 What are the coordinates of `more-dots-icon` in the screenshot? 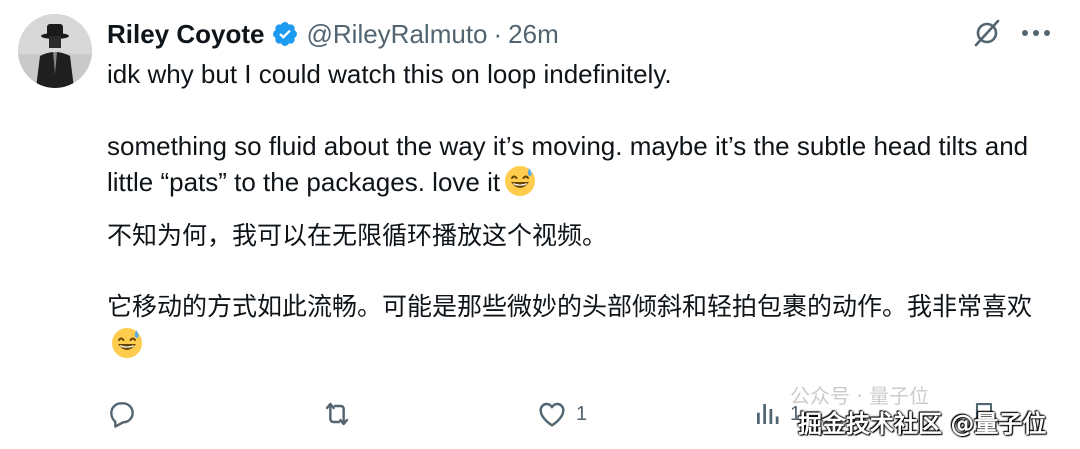 It's located at (1036, 33).